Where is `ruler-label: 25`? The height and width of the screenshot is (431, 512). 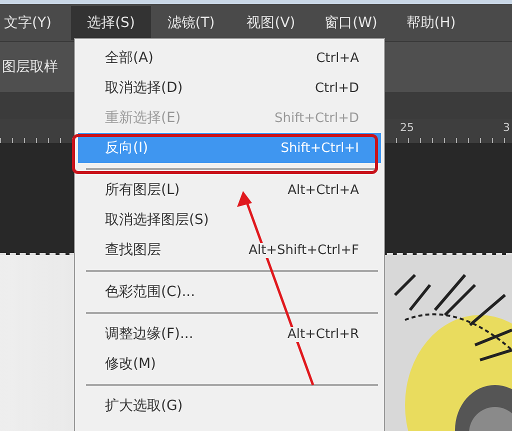
ruler-label: 25 is located at coordinates (407, 127).